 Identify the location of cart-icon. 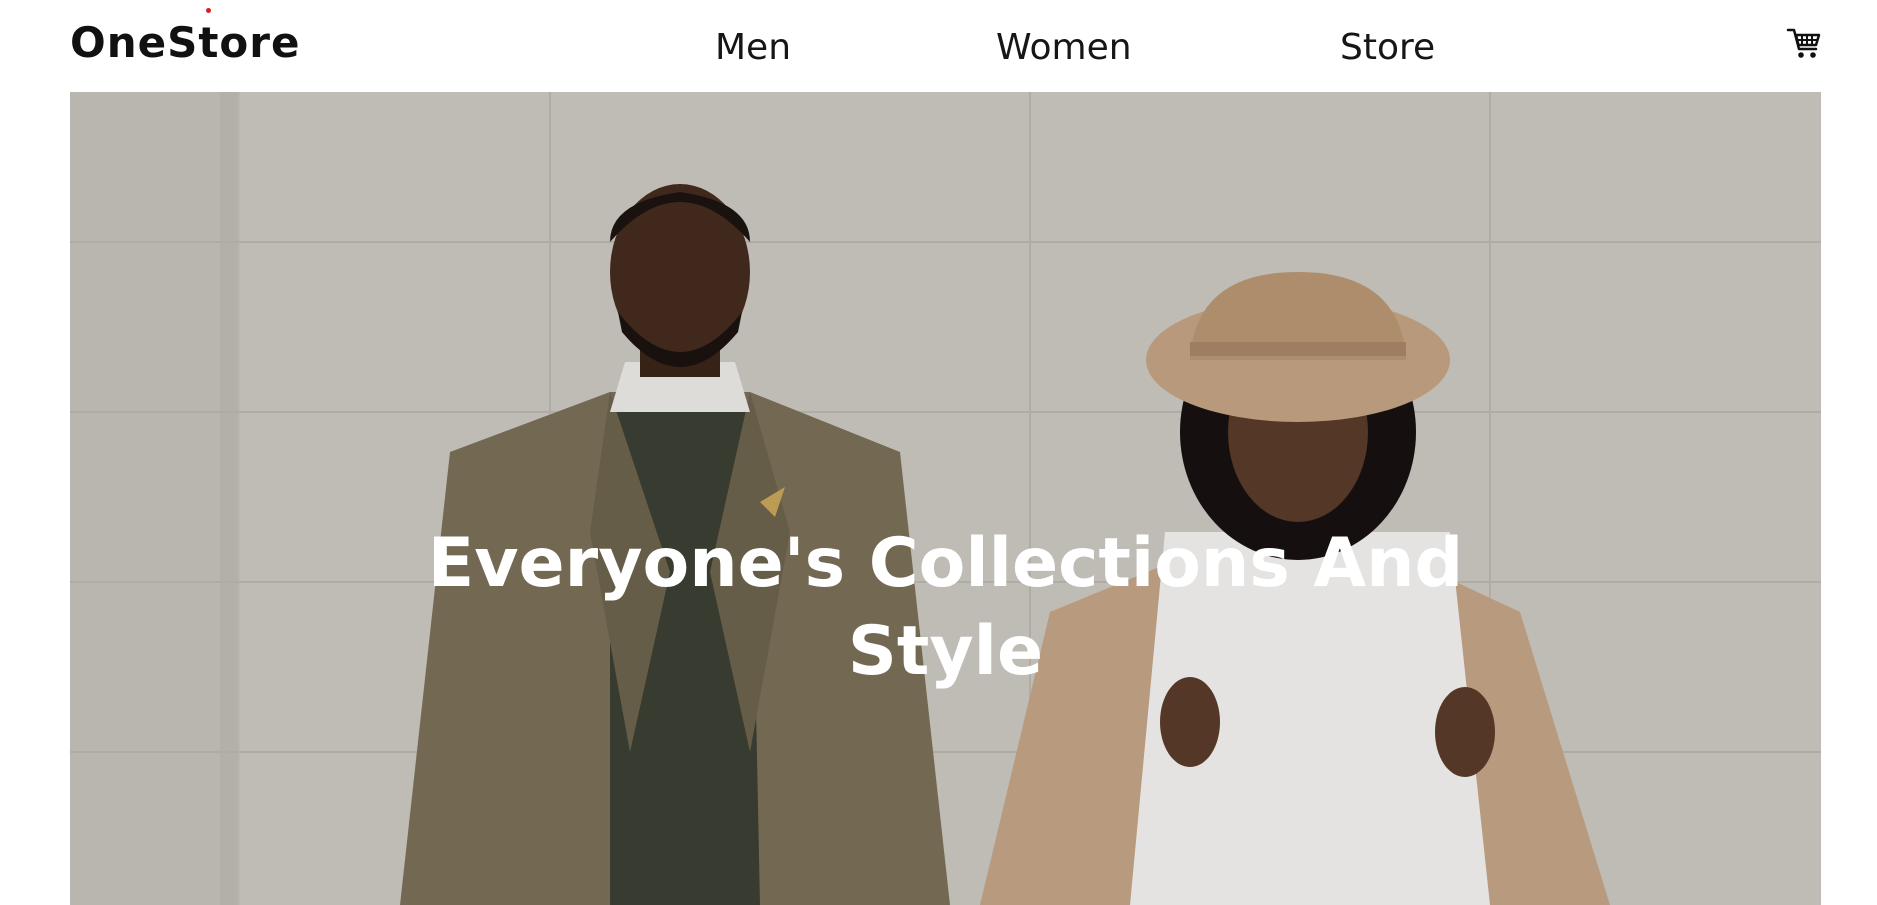
(1803, 43).